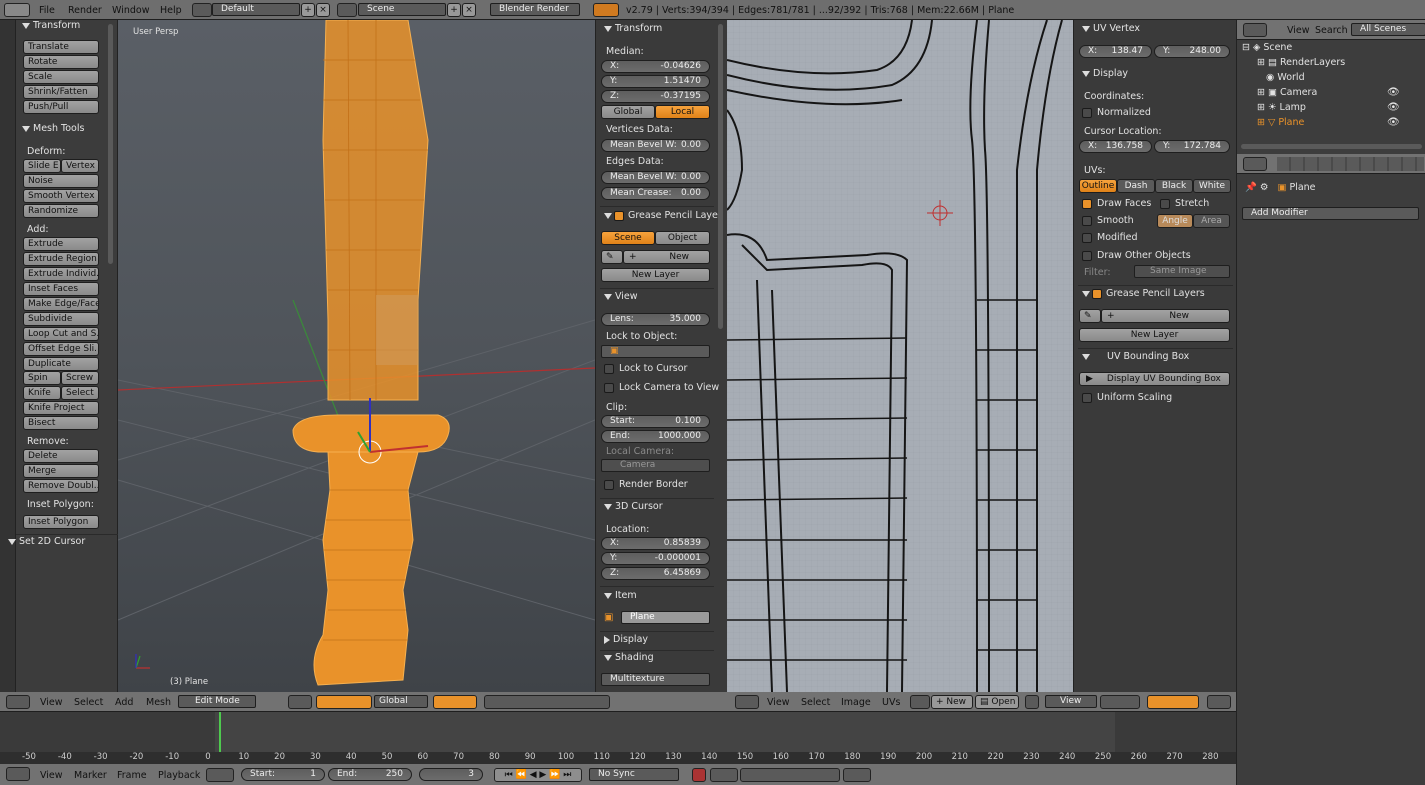 Image resolution: width=1425 pixels, height=785 pixels. I want to click on layout-field: Default, so click(256, 9).